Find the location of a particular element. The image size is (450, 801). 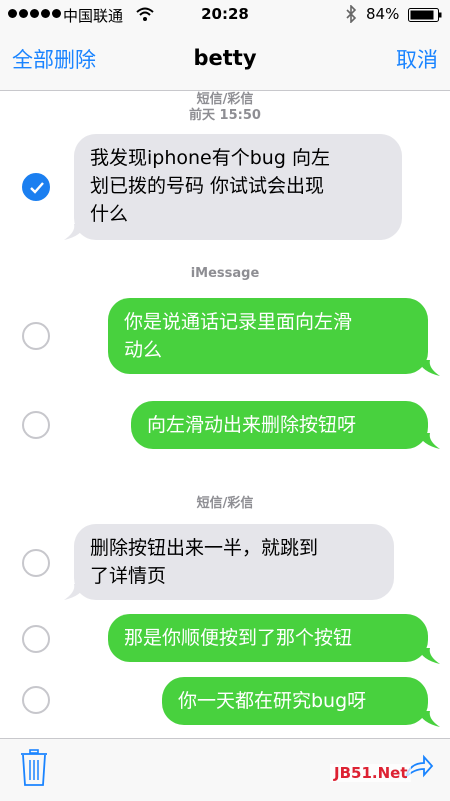

message-type-label: 短信/彩信 is located at coordinates (225, 503).